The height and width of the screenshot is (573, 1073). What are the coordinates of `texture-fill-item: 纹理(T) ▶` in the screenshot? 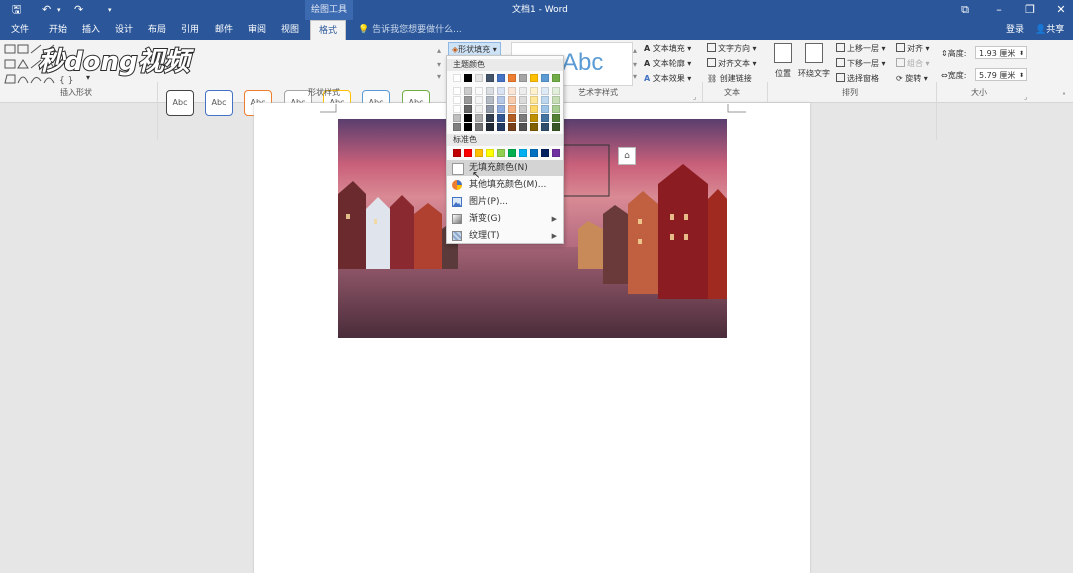 It's located at (505, 236).